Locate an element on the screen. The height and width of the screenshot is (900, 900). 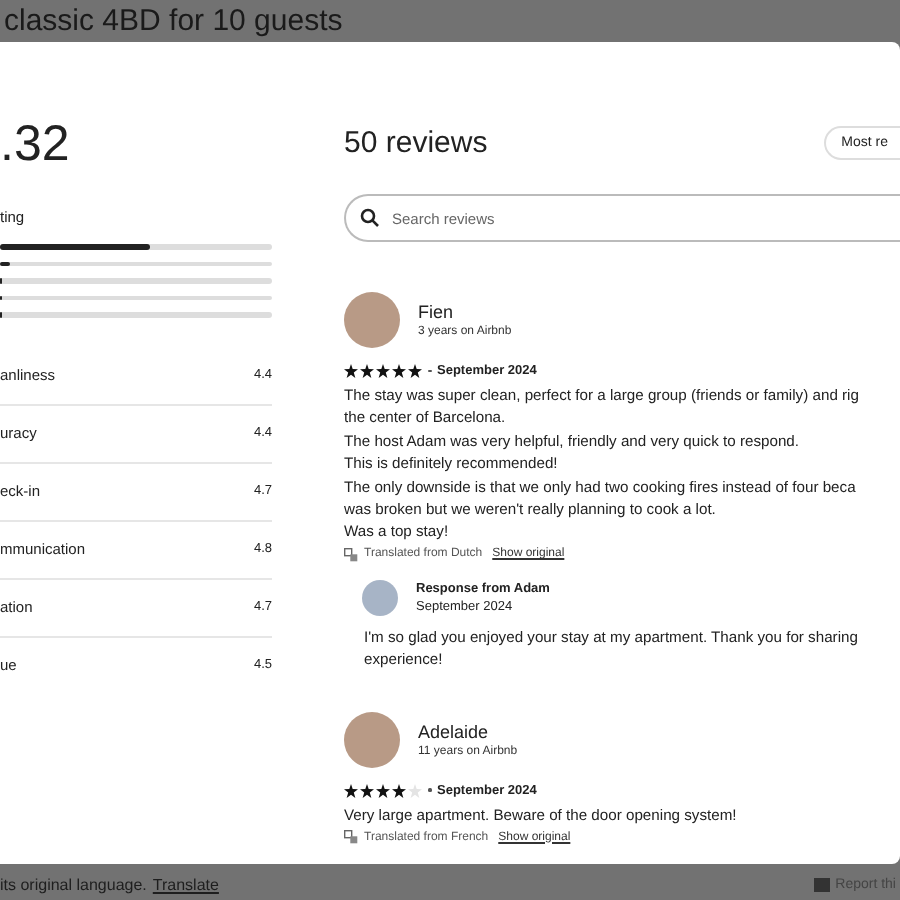
separator-dot is located at coordinates (429, 790).